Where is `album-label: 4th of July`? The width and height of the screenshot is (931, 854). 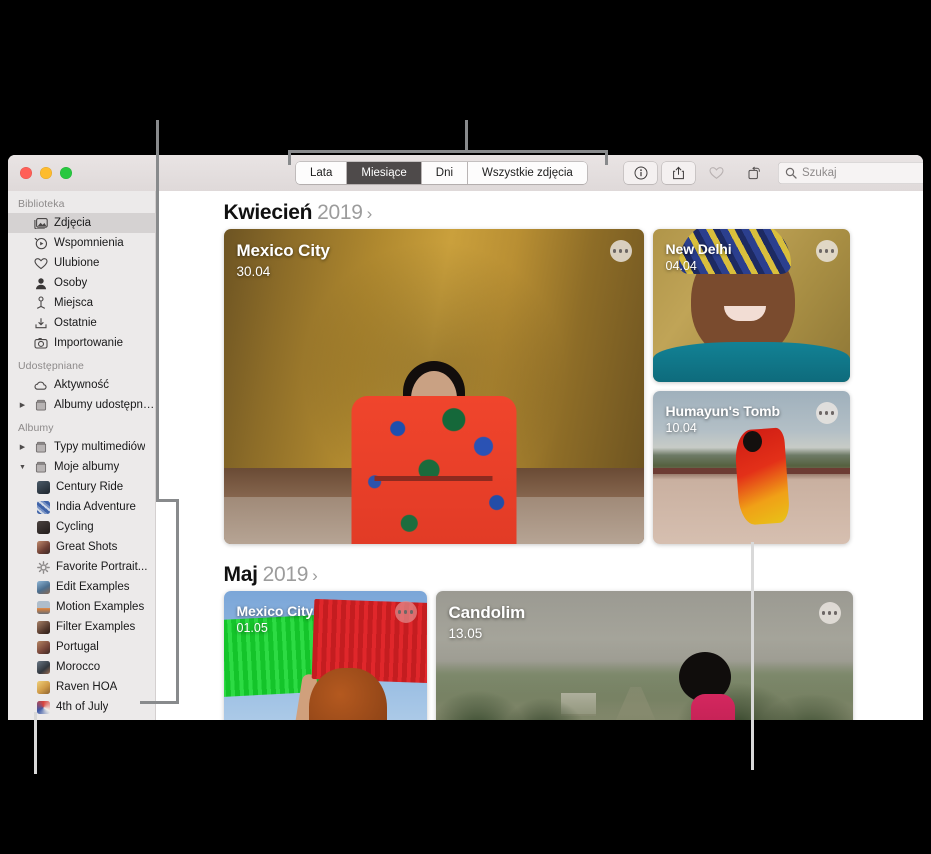
album-label: 4th of July is located at coordinates (82, 707).